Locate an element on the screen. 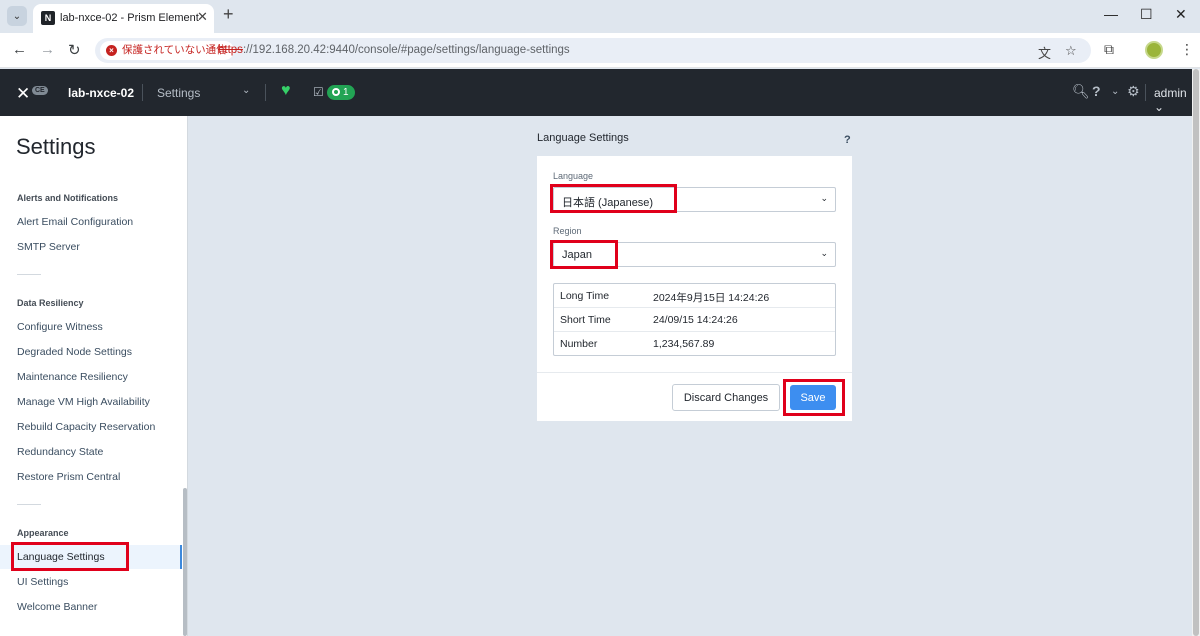 This screenshot has height=636, width=1200. sidebar-group-data-resiliency: Data Resiliency is located at coordinates (50, 303).